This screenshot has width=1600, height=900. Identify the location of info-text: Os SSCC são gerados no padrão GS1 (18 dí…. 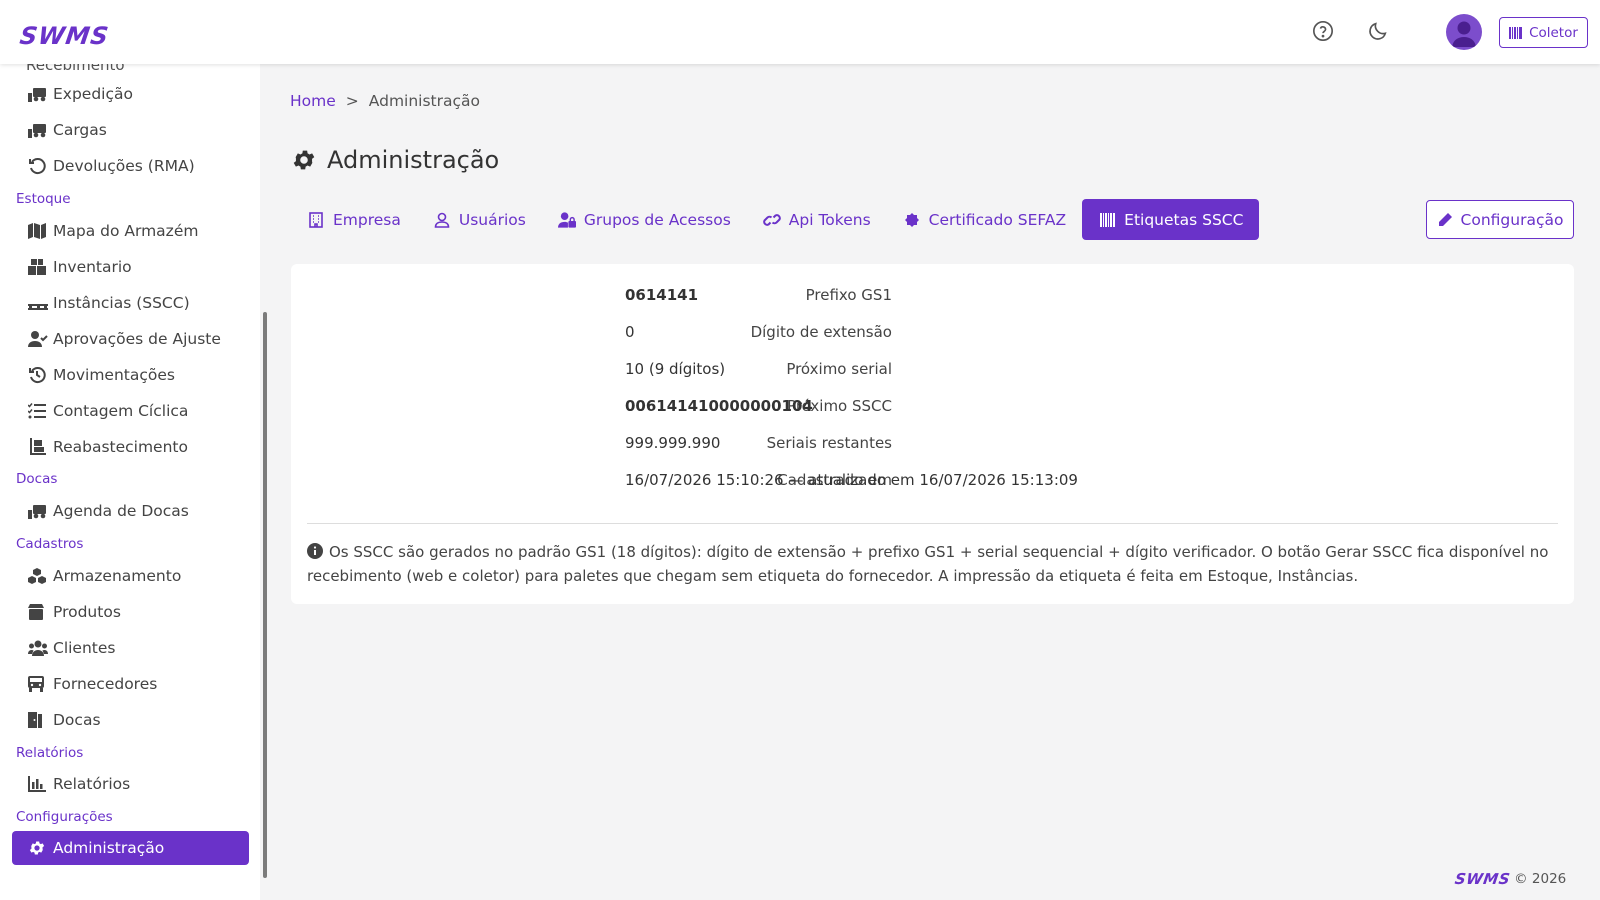
(928, 564).